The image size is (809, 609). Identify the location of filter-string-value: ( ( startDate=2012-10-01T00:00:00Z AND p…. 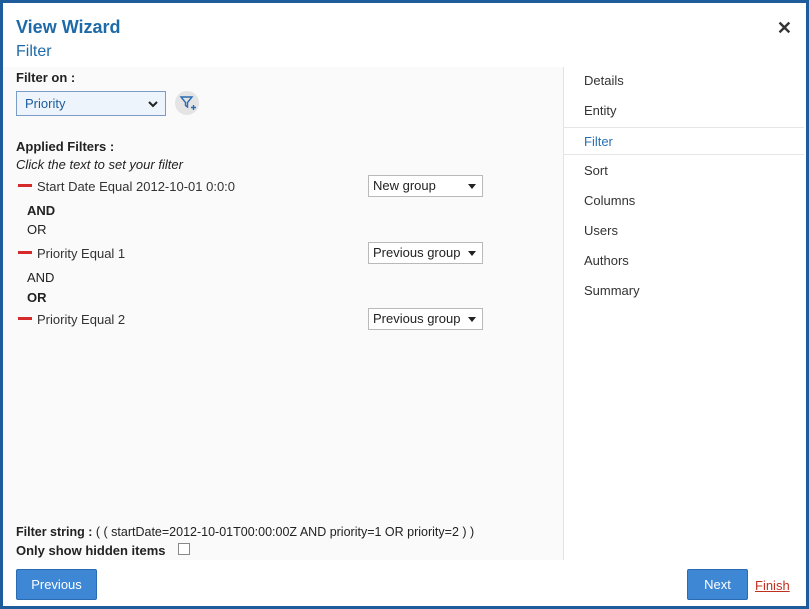
(285, 532).